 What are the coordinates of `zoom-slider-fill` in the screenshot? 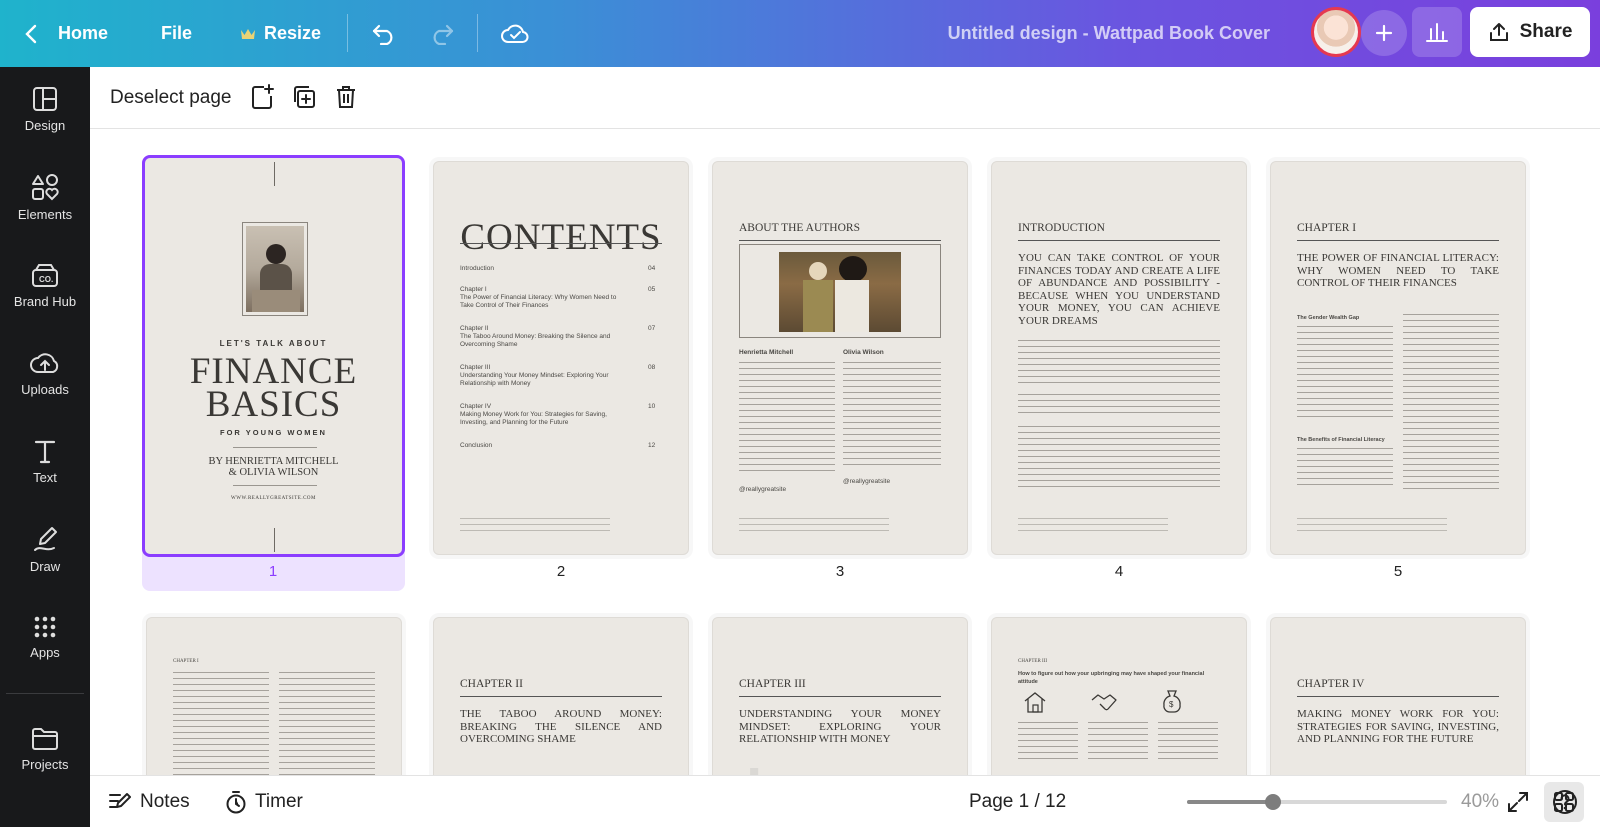 It's located at (1230, 802).